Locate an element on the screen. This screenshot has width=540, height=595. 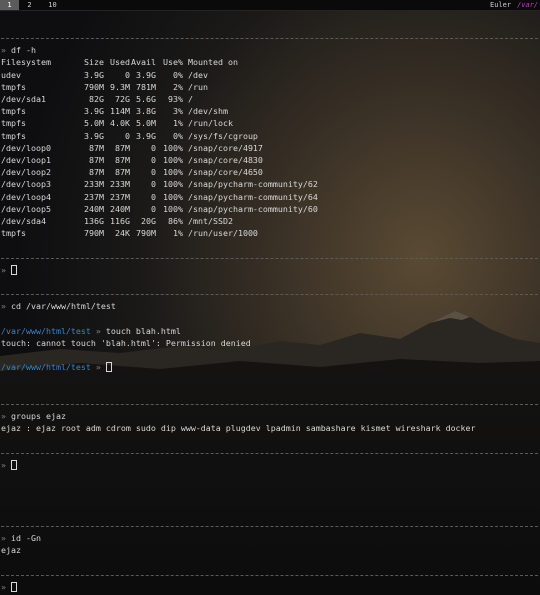
prompt-line: /var/www/html/test » is located at coordinates (270, 367).